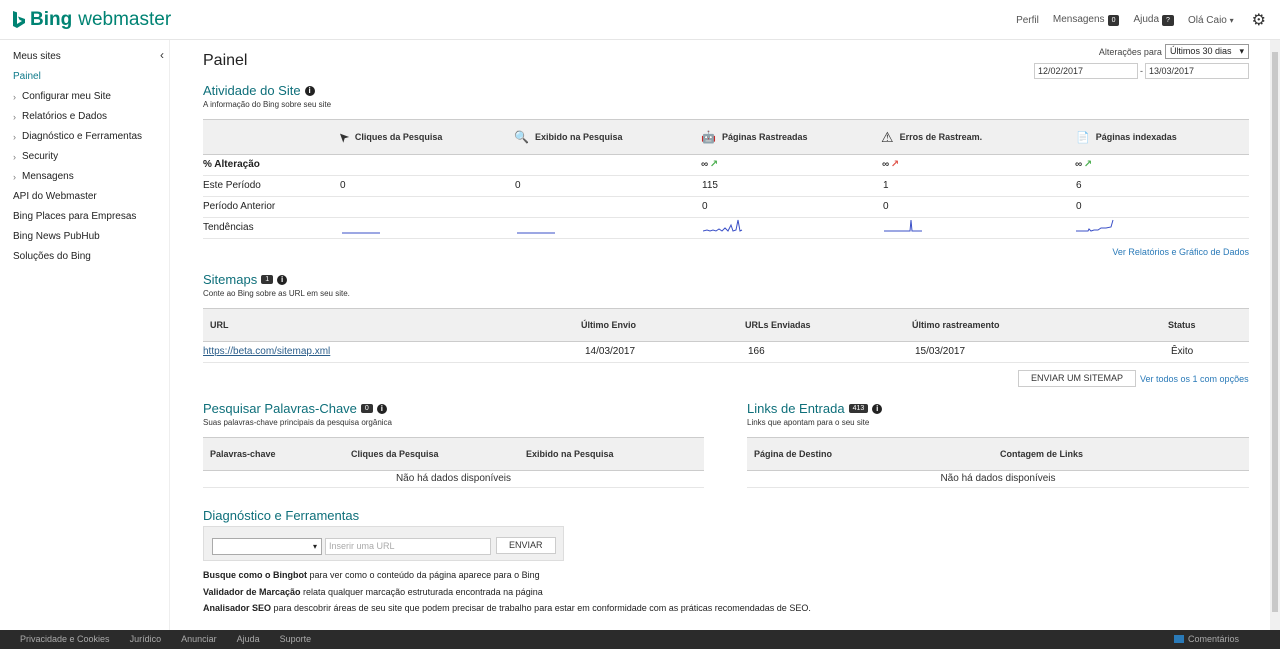 Image resolution: width=1280 pixels, height=649 pixels. Describe the element at coordinates (343, 137) in the screenshot. I see `cursor-icon: ➤` at that location.